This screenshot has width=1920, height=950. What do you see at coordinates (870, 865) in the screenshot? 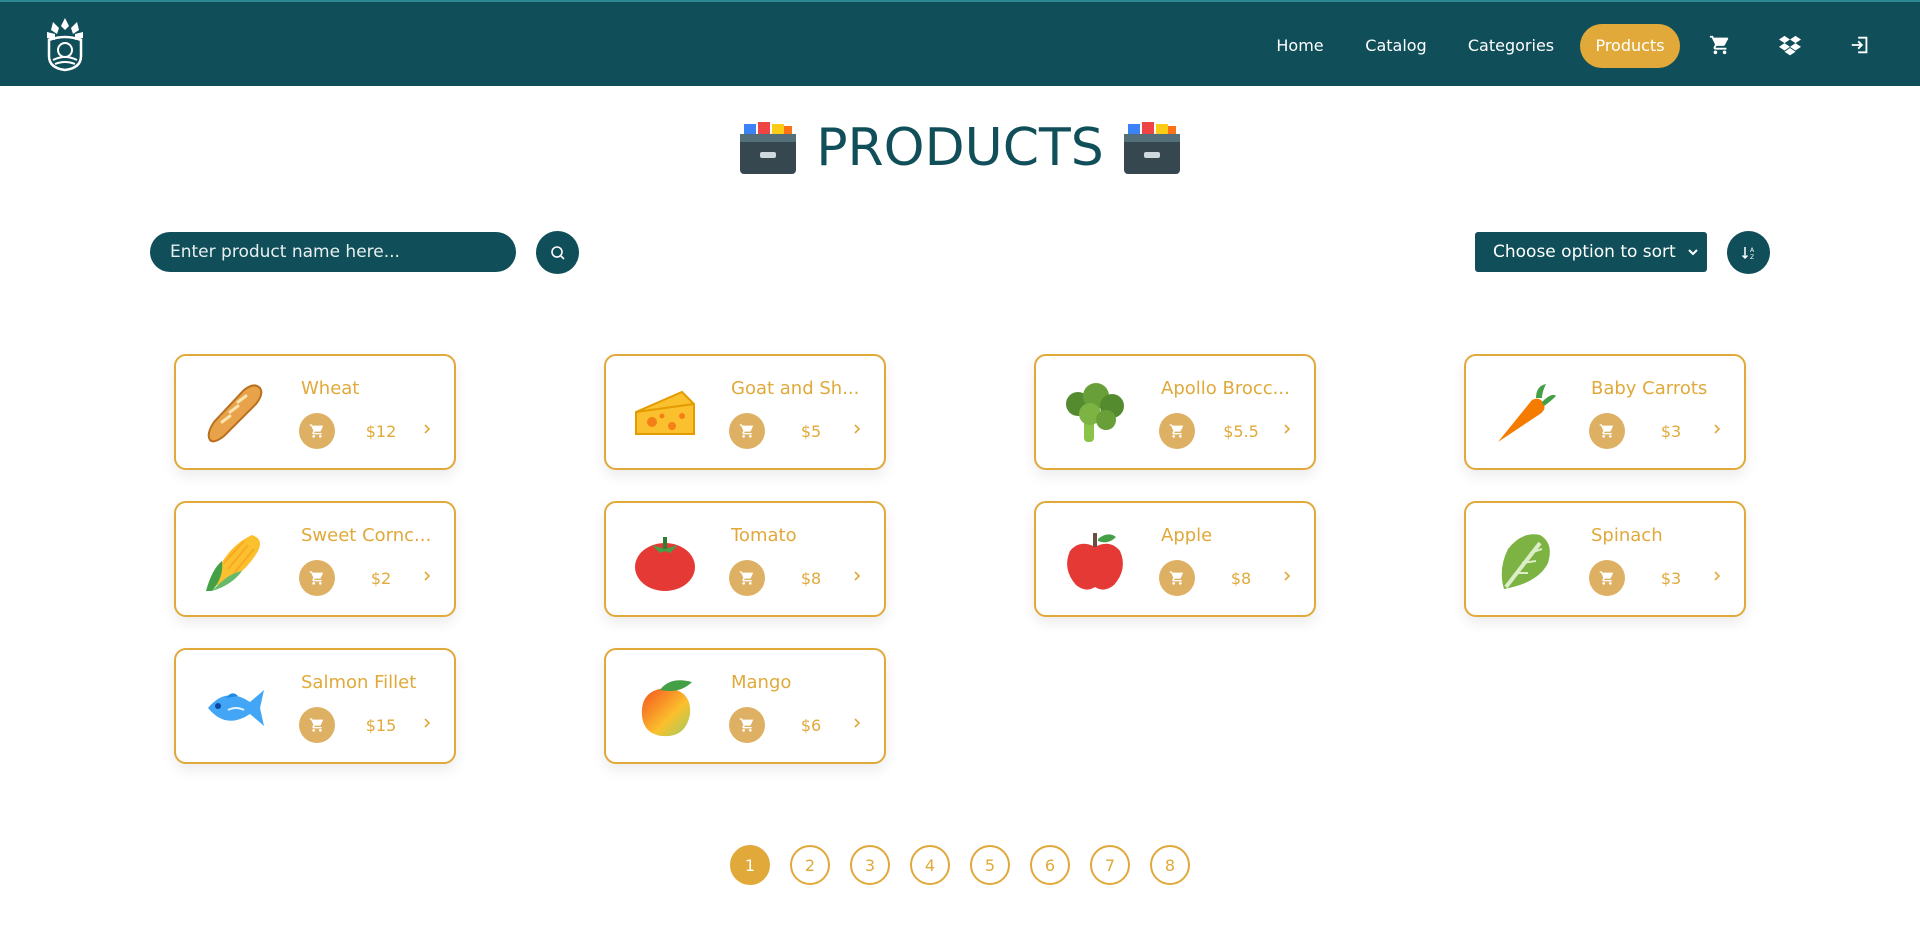
I see `pagination-page-3: 3` at bounding box center [870, 865].